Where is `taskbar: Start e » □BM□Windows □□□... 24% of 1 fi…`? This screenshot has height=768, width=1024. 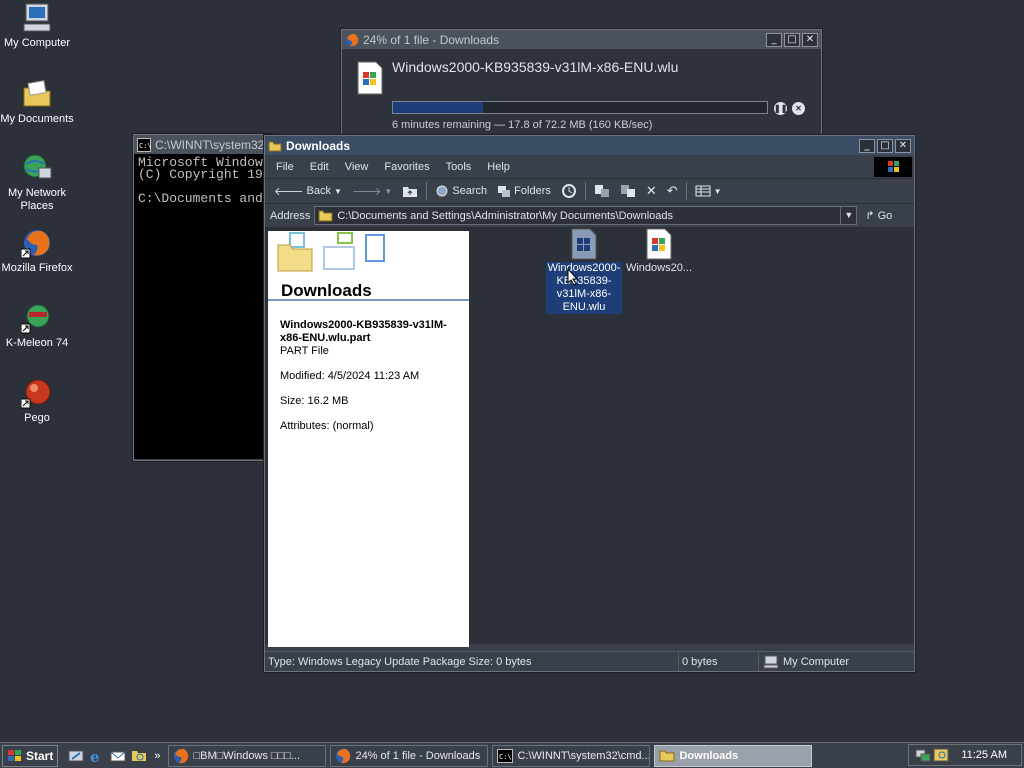
taskbar: Start e » □BM□Windows □□□... 24% of 1 fi… is located at coordinates (512, 755).